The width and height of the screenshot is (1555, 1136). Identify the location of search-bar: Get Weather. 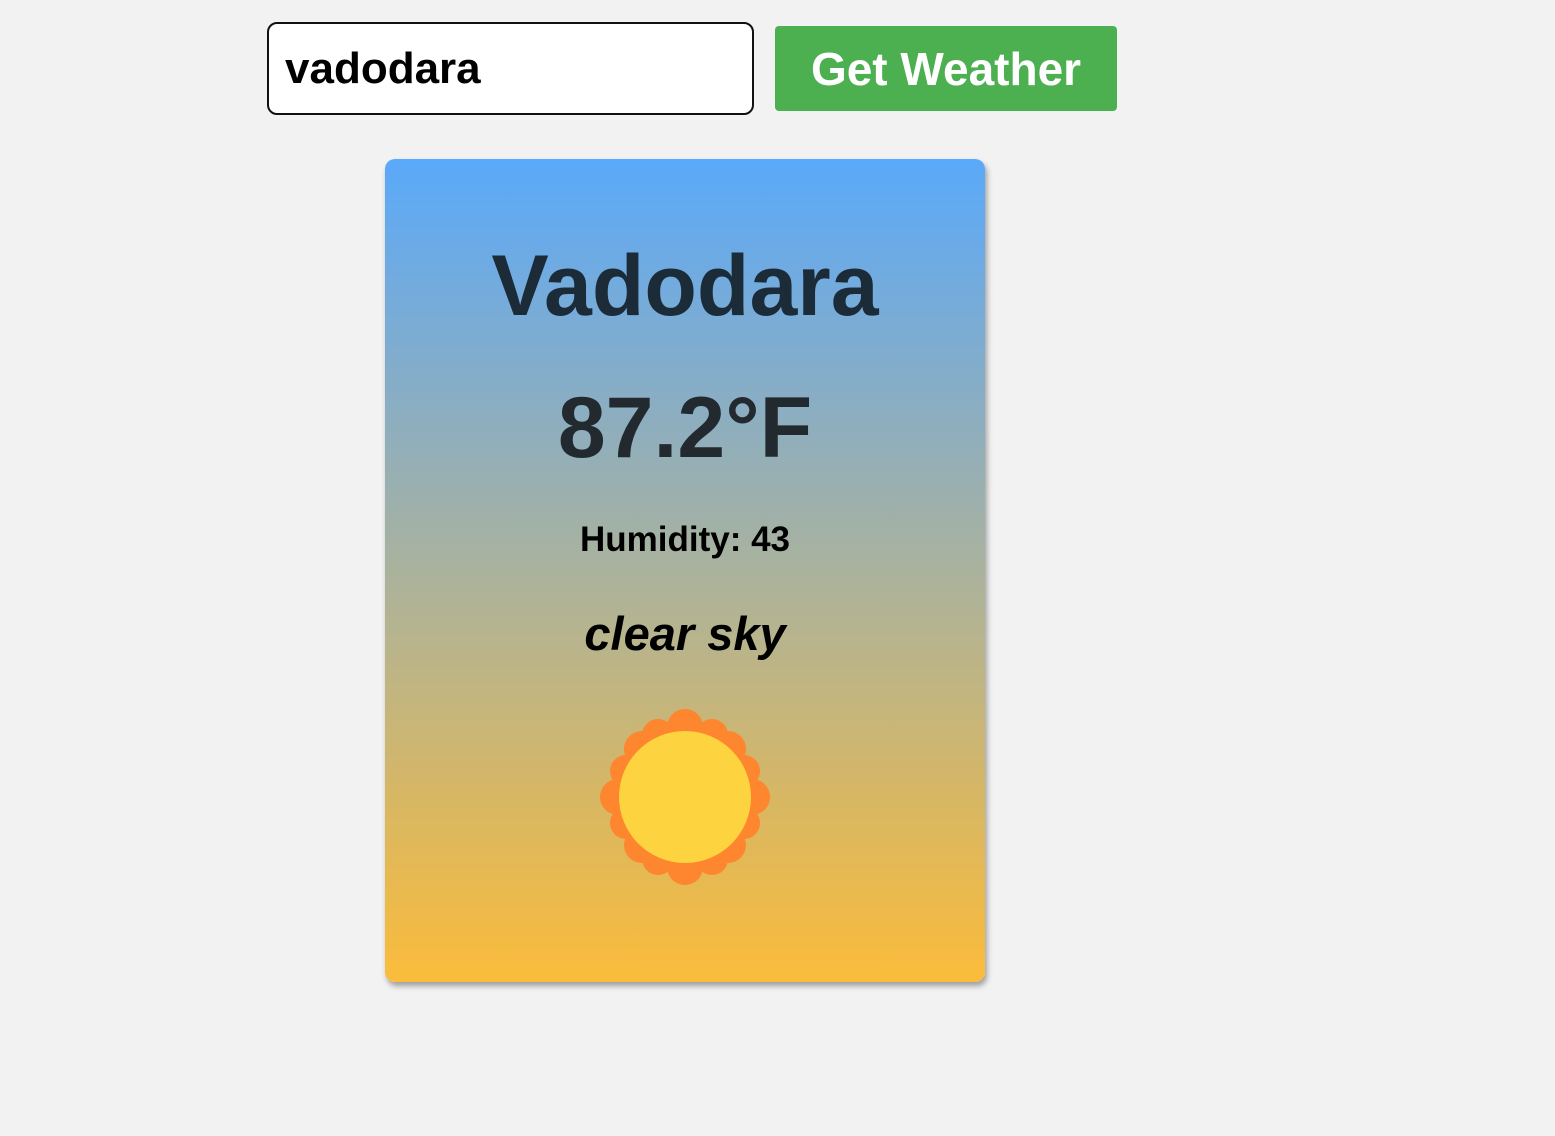
(692, 68).